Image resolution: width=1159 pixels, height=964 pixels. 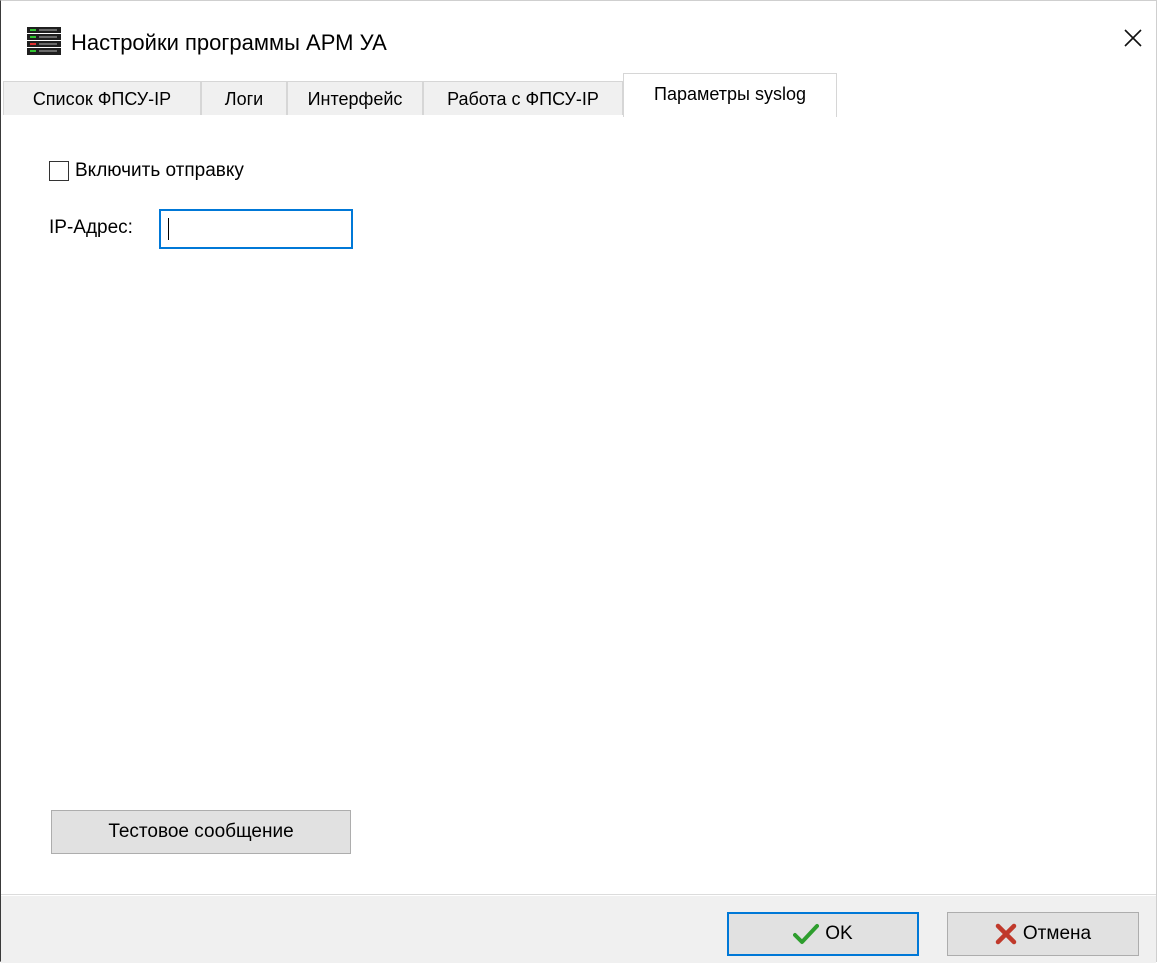 What do you see at coordinates (91, 227) in the screenshot?
I see `ip-address-label: IP-Адрес:` at bounding box center [91, 227].